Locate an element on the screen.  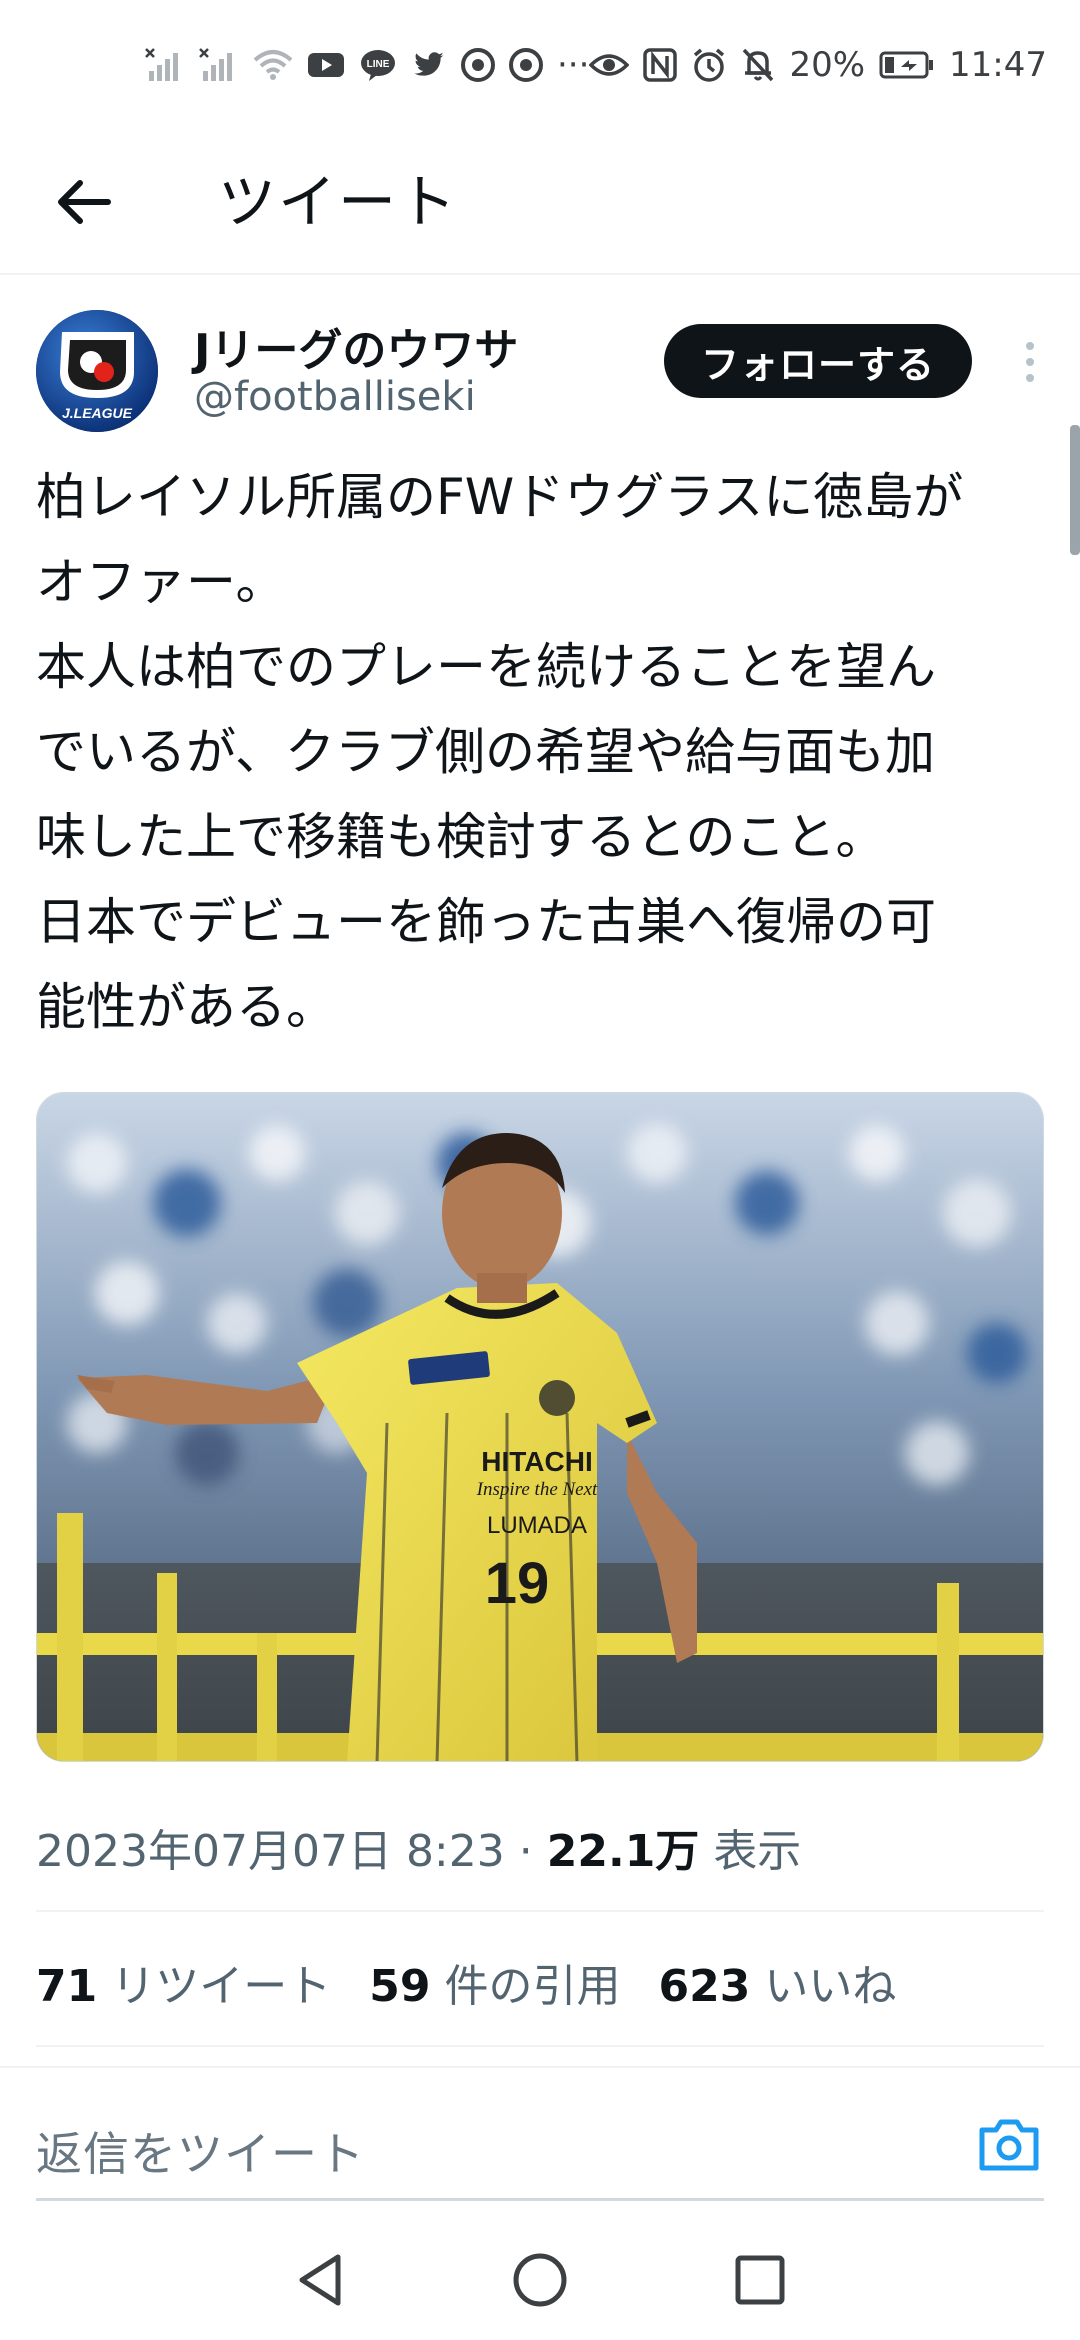
views-count: 22.1万 is located at coordinates (623, 1851).